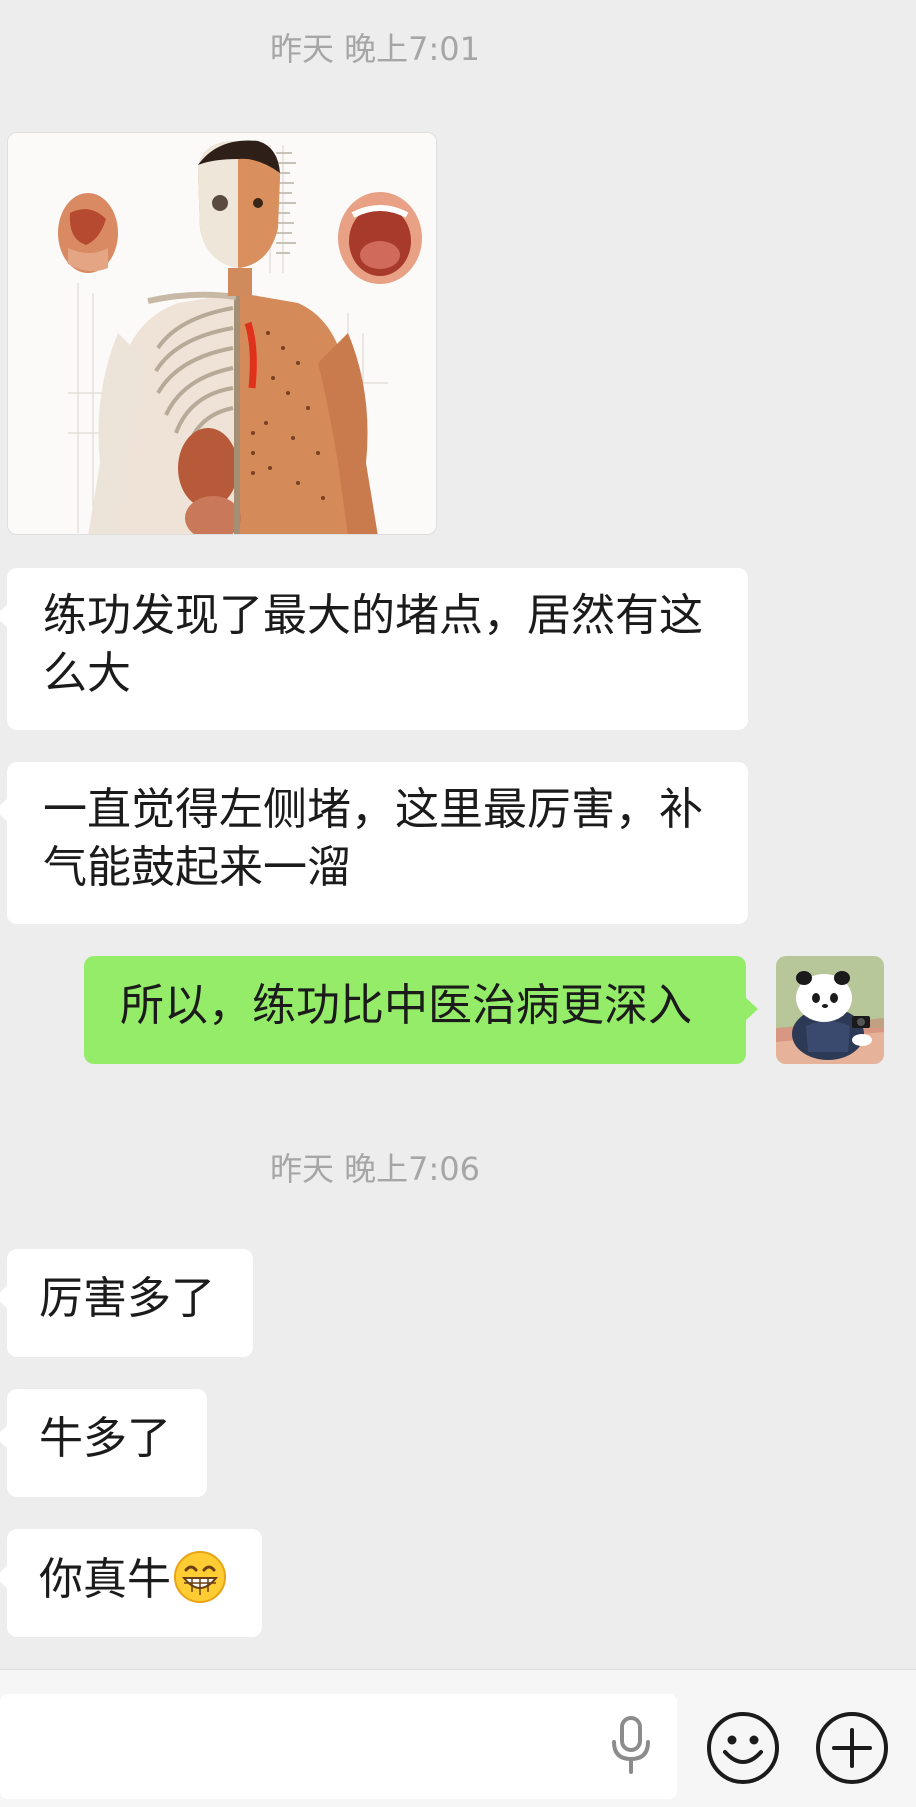  What do you see at coordinates (406, 1005) in the screenshot?
I see `message-text: 所以，练功比中医治病更深入` at bounding box center [406, 1005].